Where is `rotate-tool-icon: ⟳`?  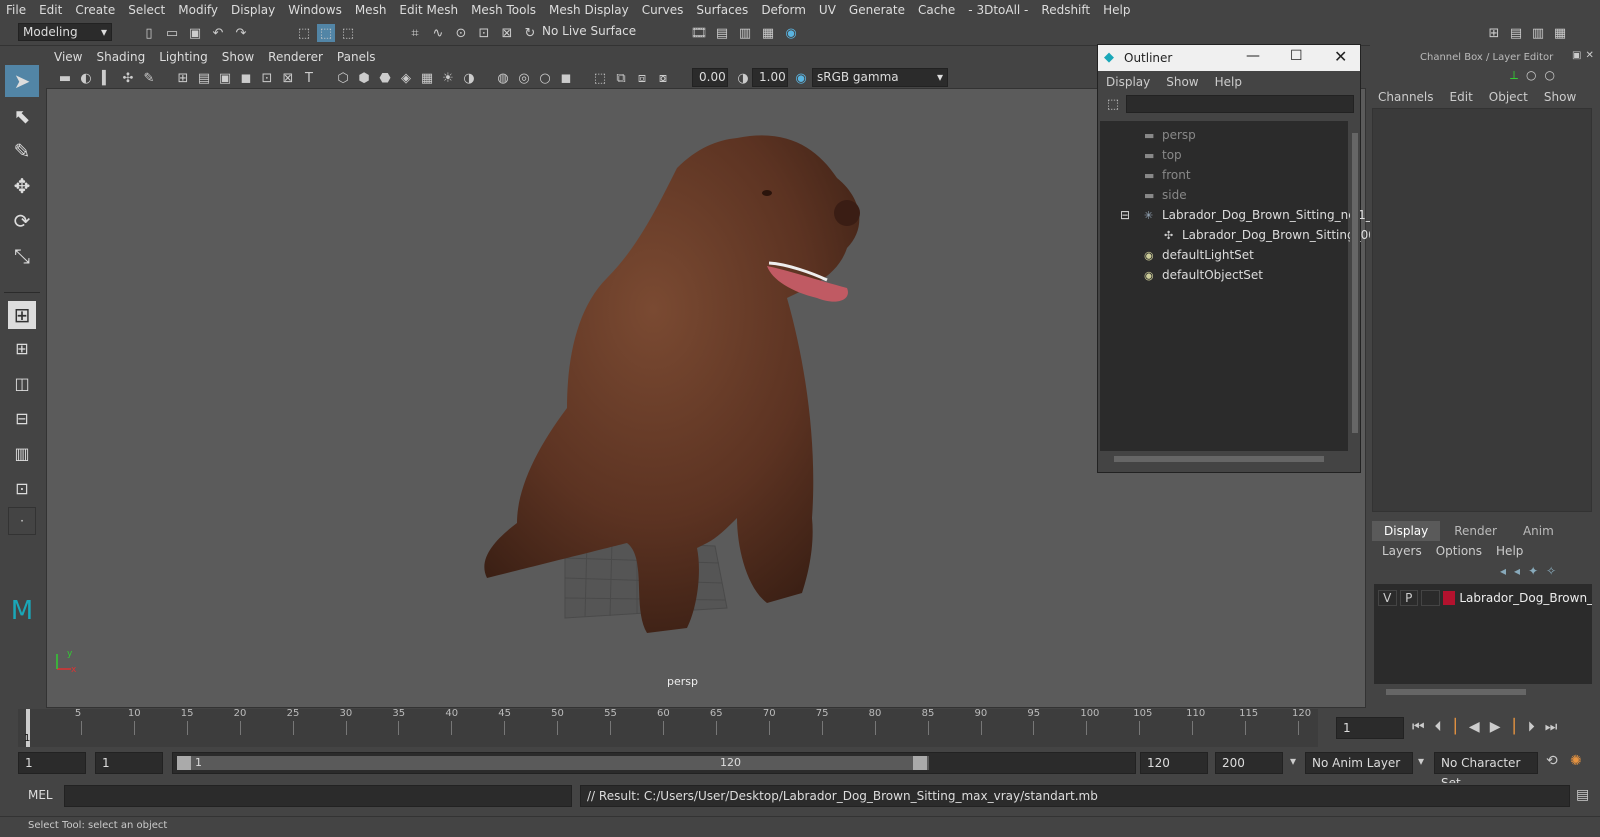 rotate-tool-icon: ⟳ is located at coordinates (22, 221).